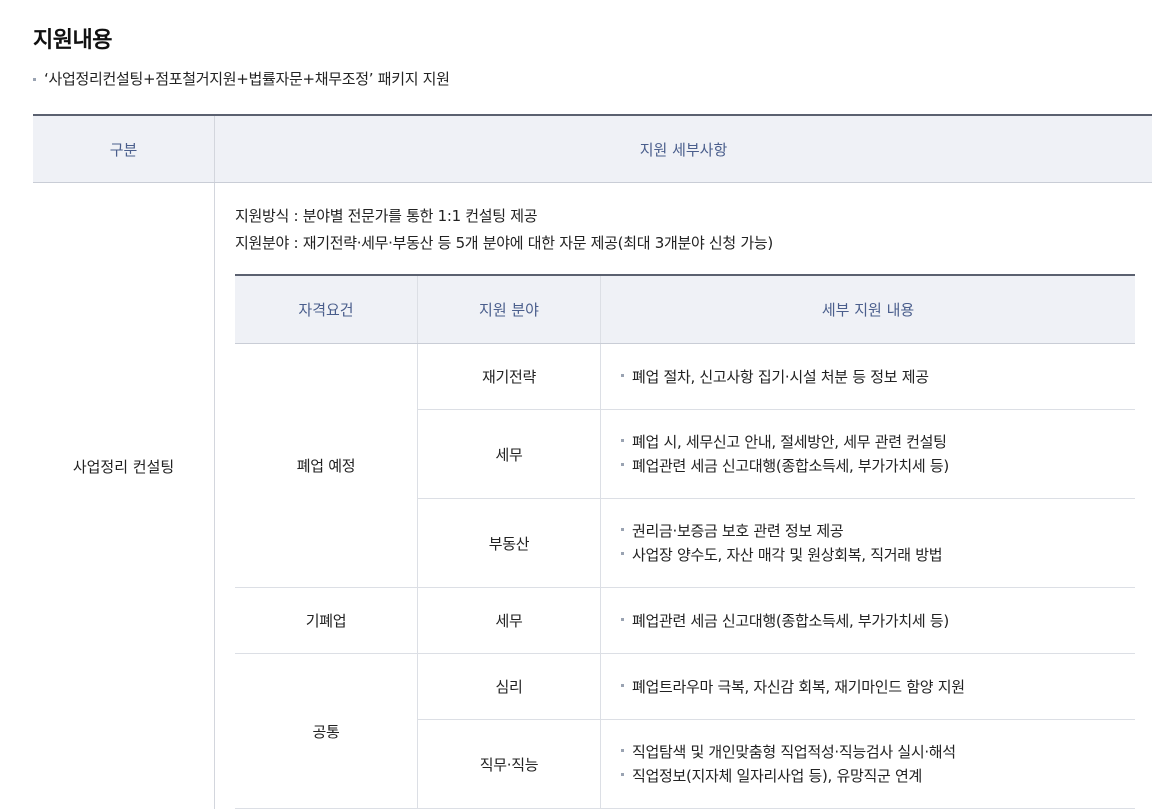 The height and width of the screenshot is (809, 1166). I want to click on requirement-cell: 기폐업, so click(326, 621).